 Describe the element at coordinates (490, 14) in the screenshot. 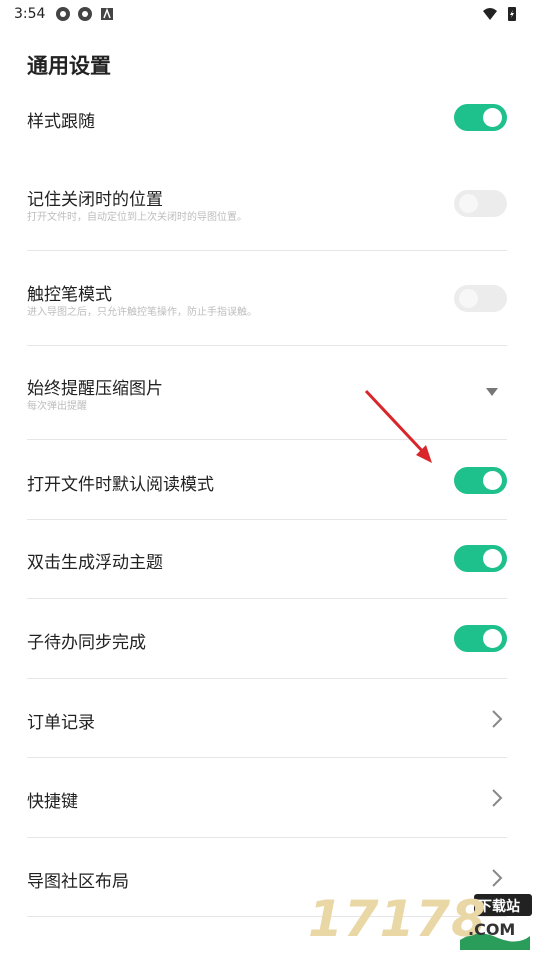

I see `wifi-icon` at that location.